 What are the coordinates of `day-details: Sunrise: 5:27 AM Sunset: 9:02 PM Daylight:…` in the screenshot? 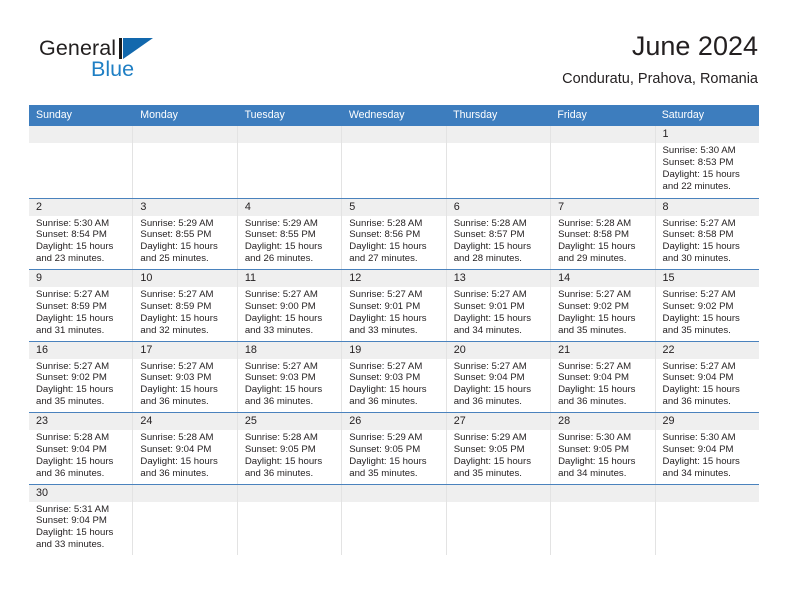 It's located at (602, 312).